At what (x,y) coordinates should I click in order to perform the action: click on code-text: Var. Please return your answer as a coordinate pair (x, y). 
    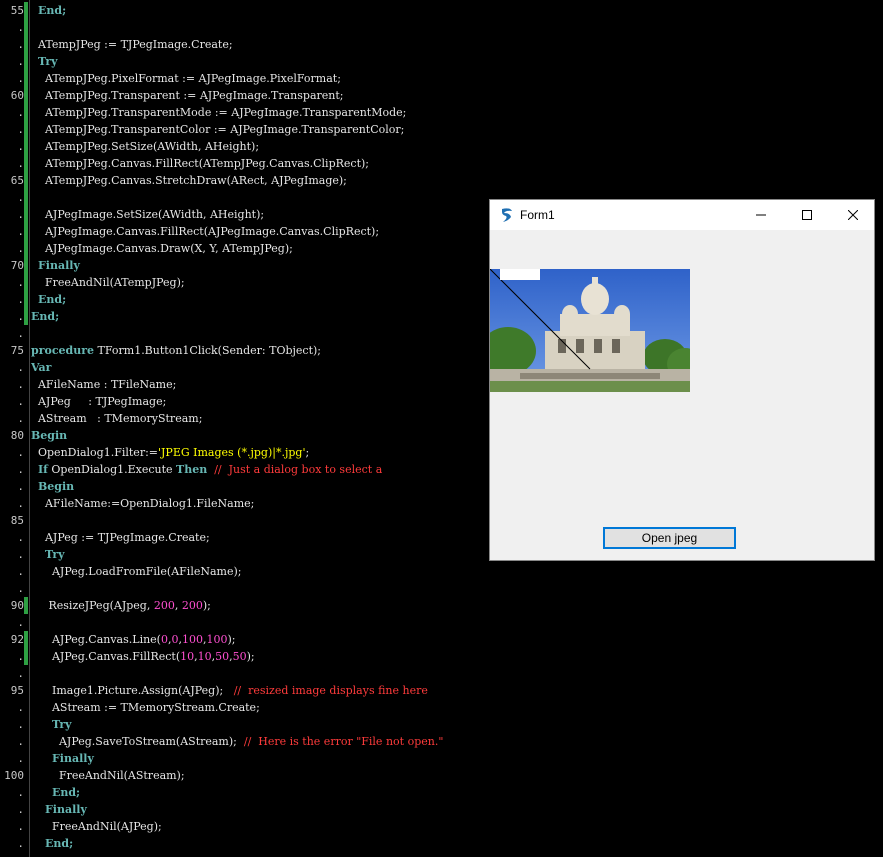
    Looking at the image, I should click on (41, 367).